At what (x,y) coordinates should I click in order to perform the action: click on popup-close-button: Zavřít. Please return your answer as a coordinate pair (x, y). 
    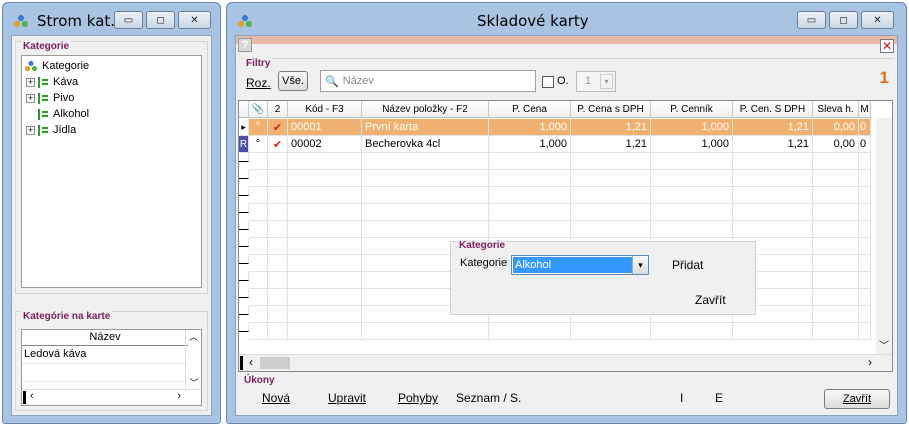
    Looking at the image, I should click on (710, 300).